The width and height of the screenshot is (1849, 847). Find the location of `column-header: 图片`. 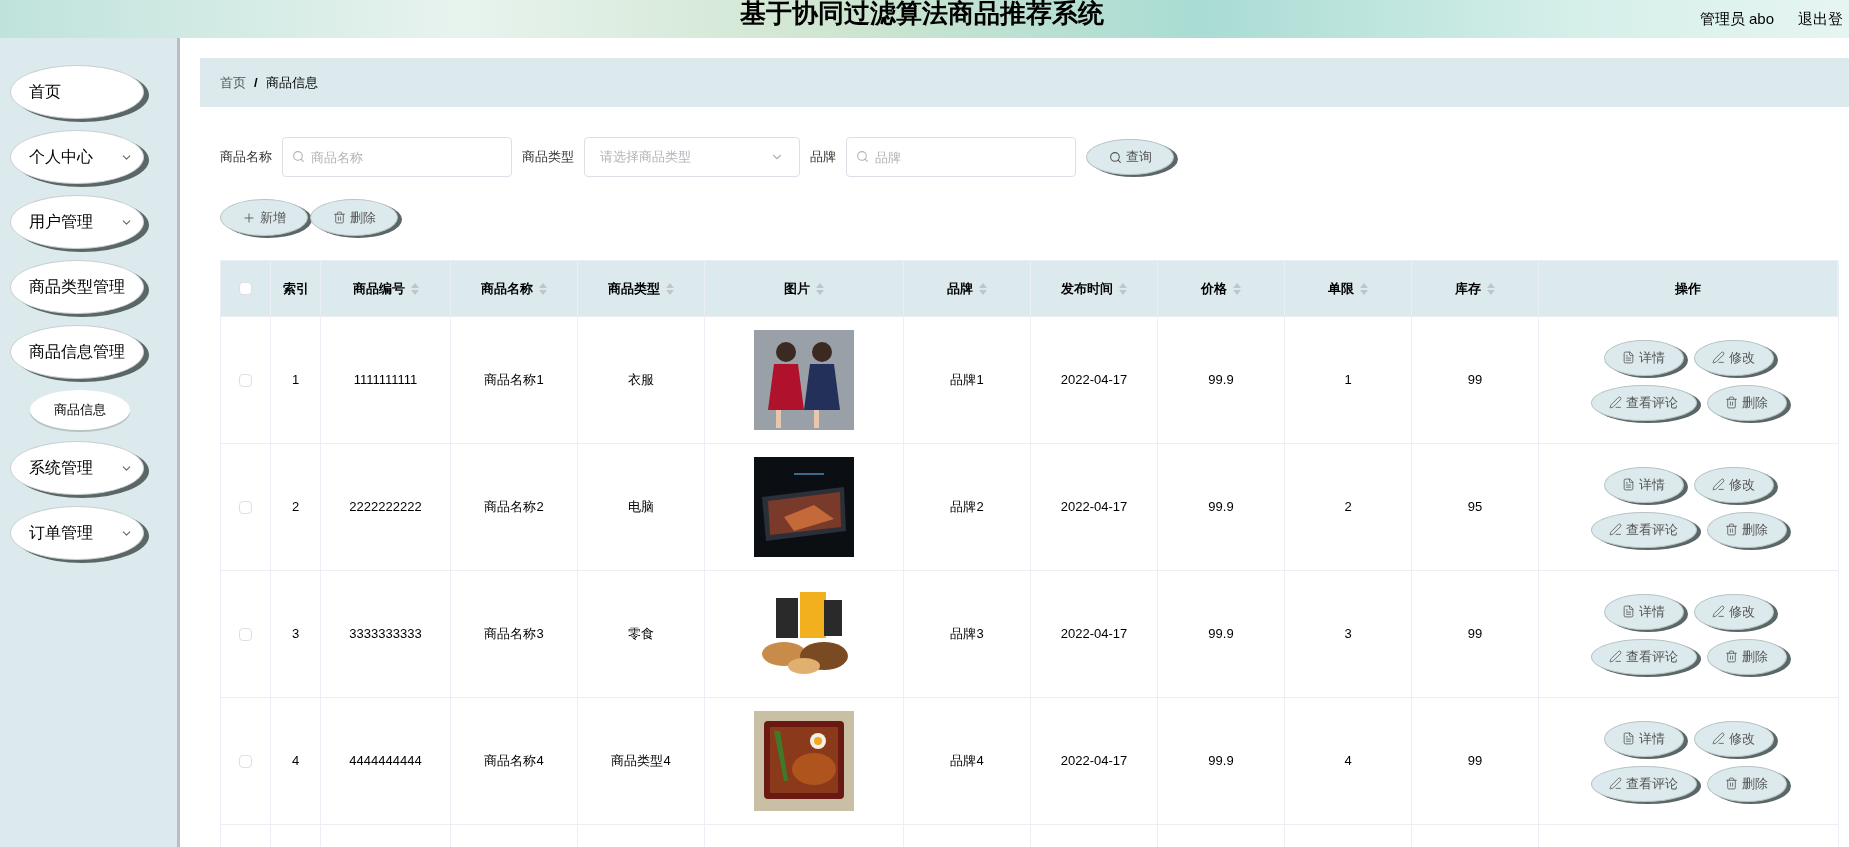

column-header: 图片 is located at coordinates (804, 288).